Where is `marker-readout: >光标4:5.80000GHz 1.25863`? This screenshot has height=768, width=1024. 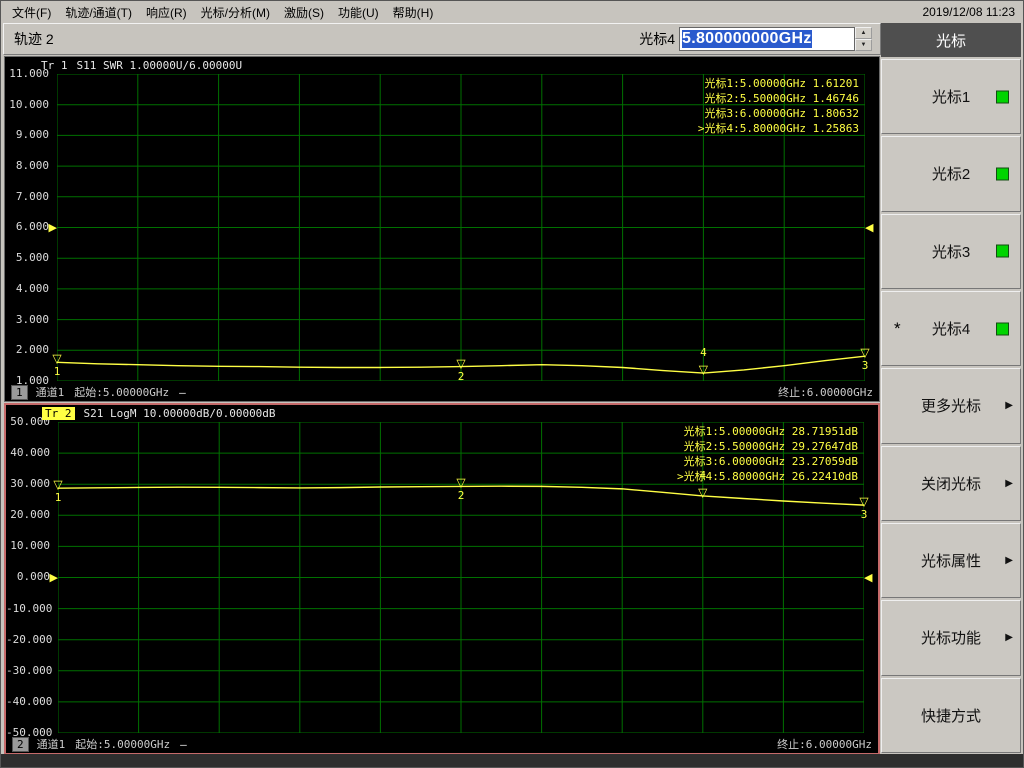
marker-readout: >光标4:5.80000GHz 1.25863 is located at coordinates (778, 128).